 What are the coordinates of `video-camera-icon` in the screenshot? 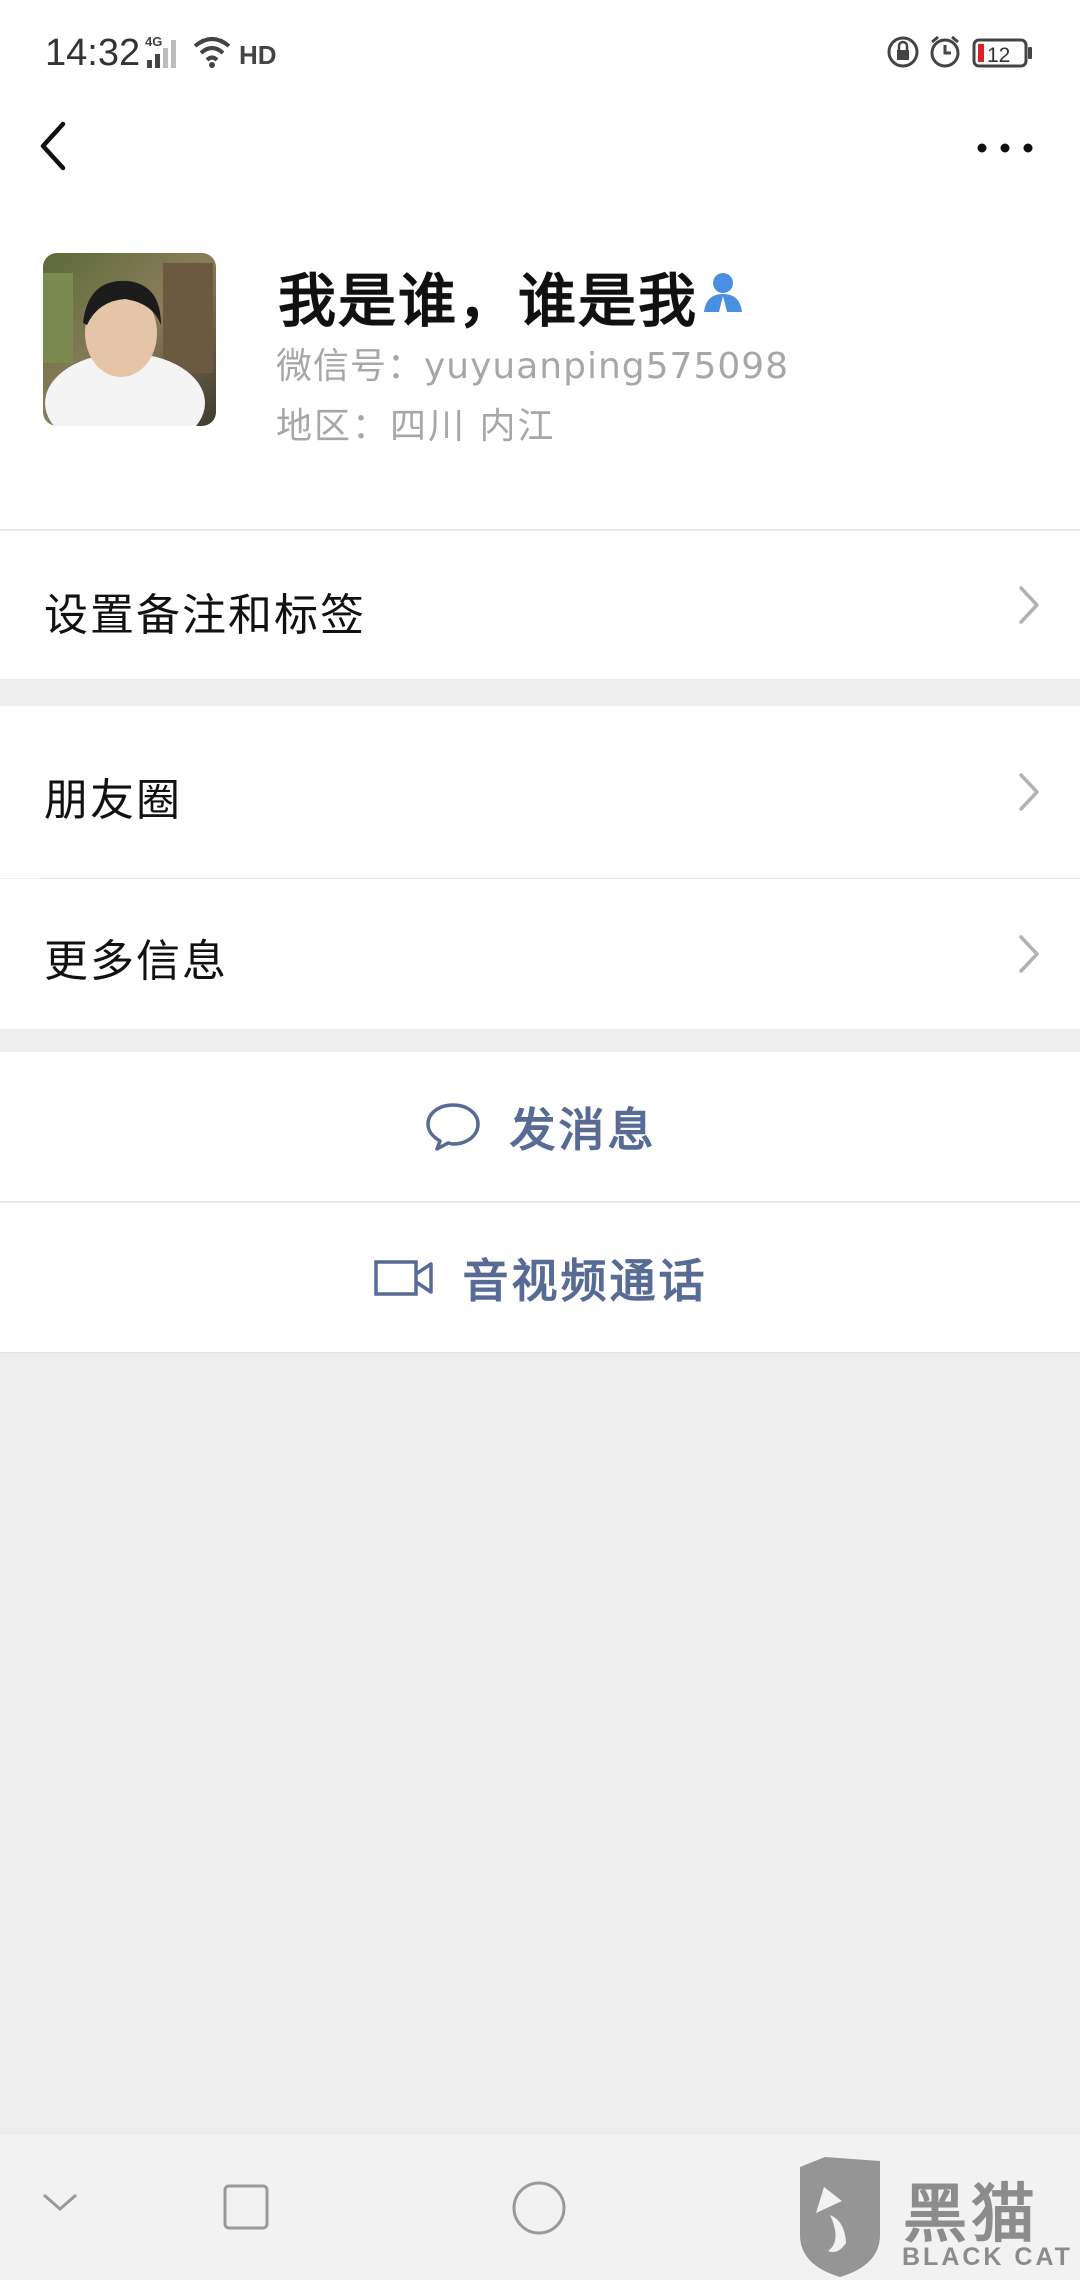 It's located at (403, 1278).